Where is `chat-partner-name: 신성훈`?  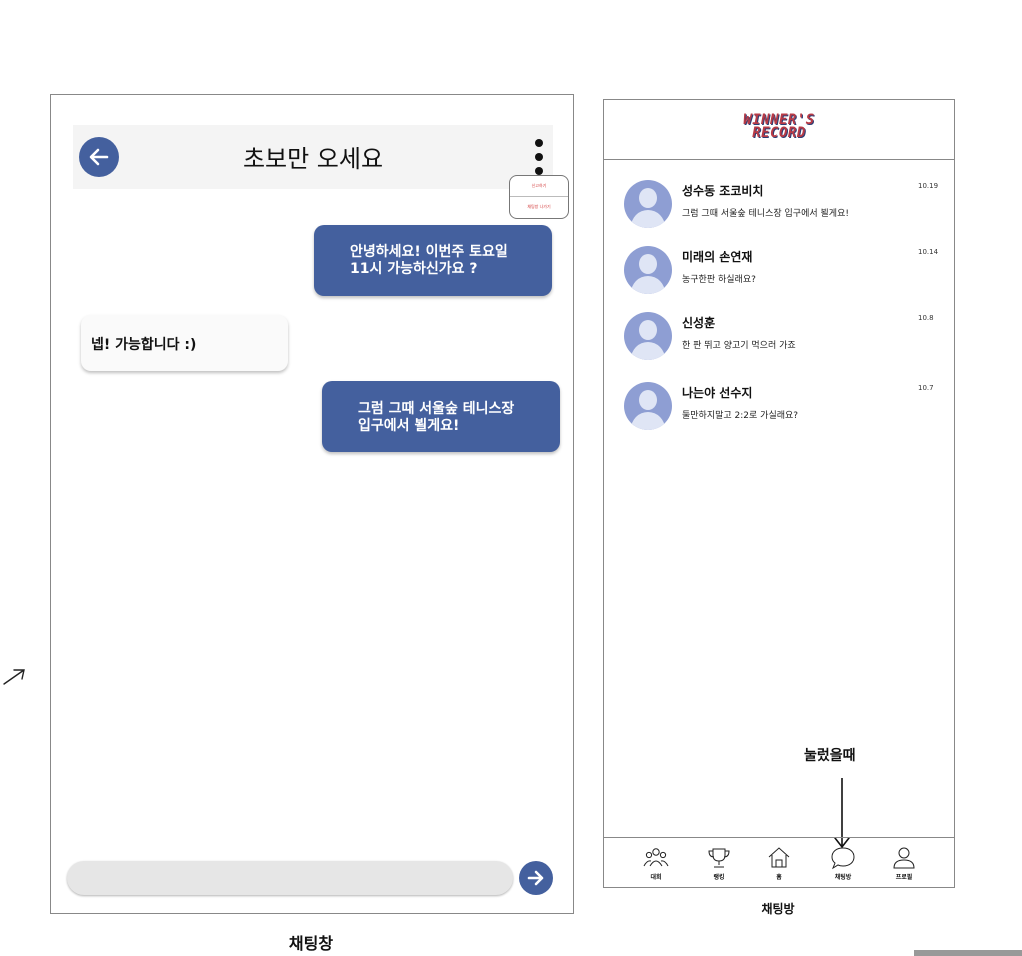 chat-partner-name: 신성훈 is located at coordinates (699, 323).